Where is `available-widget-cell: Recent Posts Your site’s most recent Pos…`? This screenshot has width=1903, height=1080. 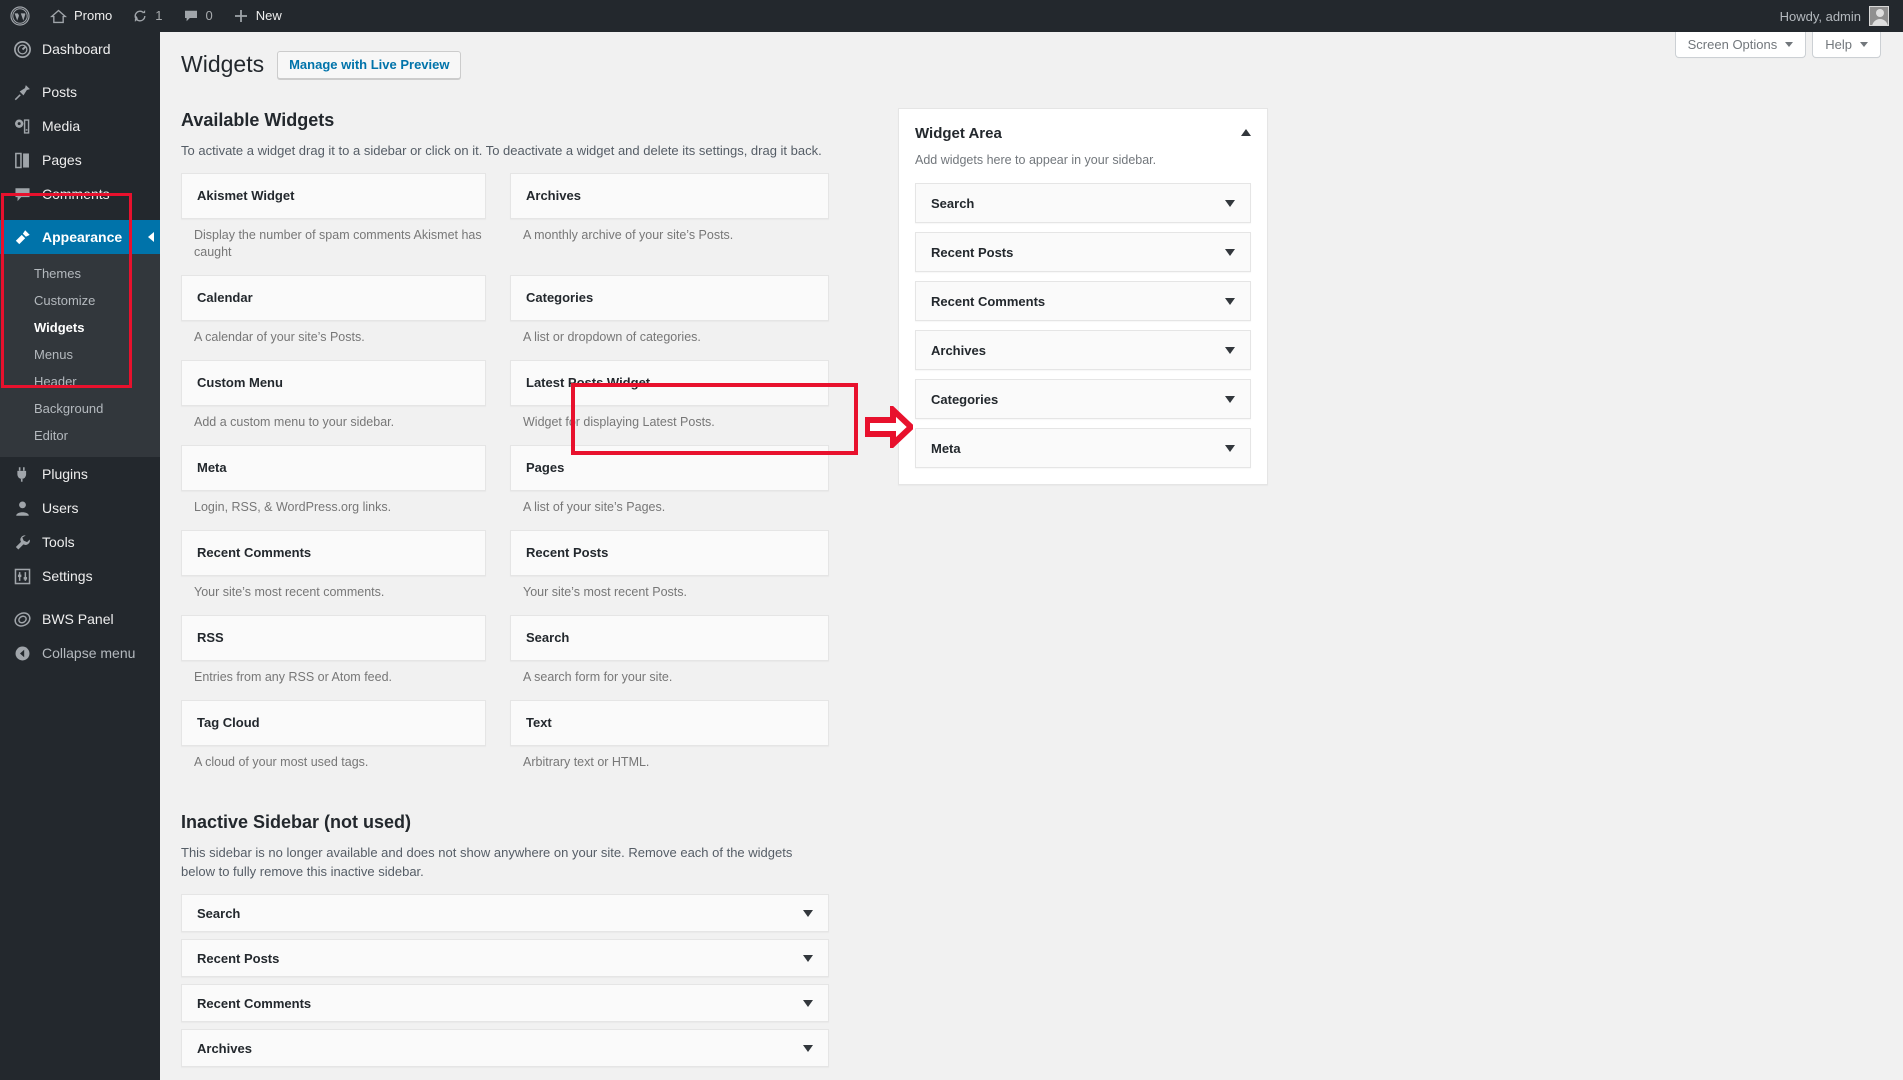 available-widget-cell: Recent Posts Your site’s most recent Pos… is located at coordinates (667, 572).